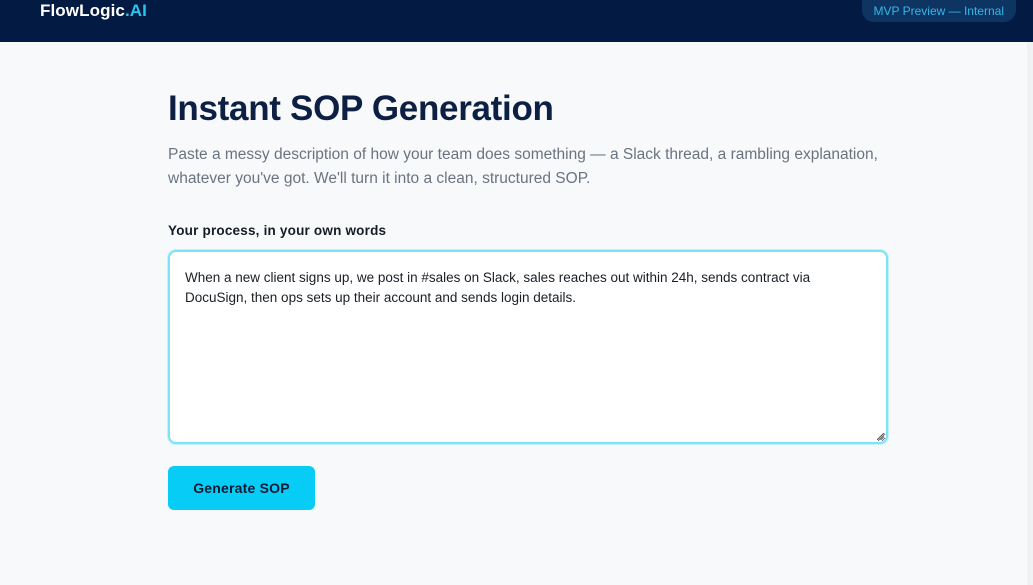  I want to click on generate-sop-button: Generate SOP, so click(241, 488).